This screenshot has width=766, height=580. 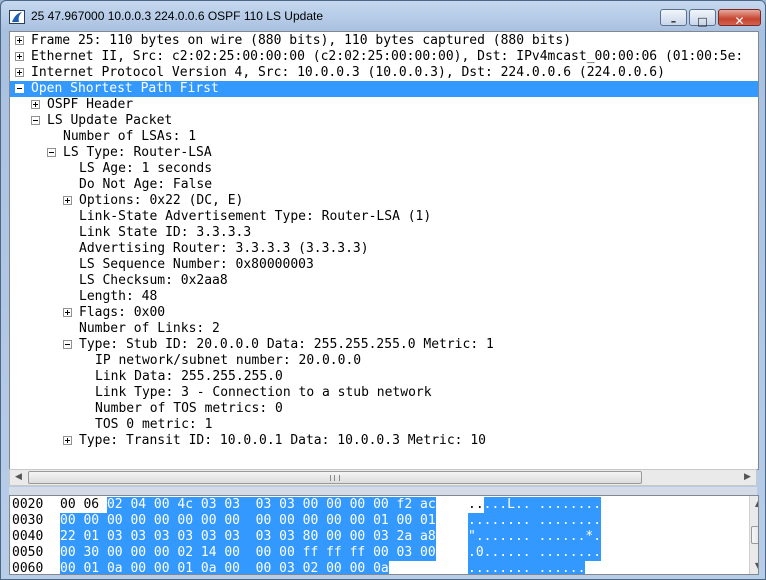 I want to click on scroll-up-icon: ▲, so click(x=754, y=504).